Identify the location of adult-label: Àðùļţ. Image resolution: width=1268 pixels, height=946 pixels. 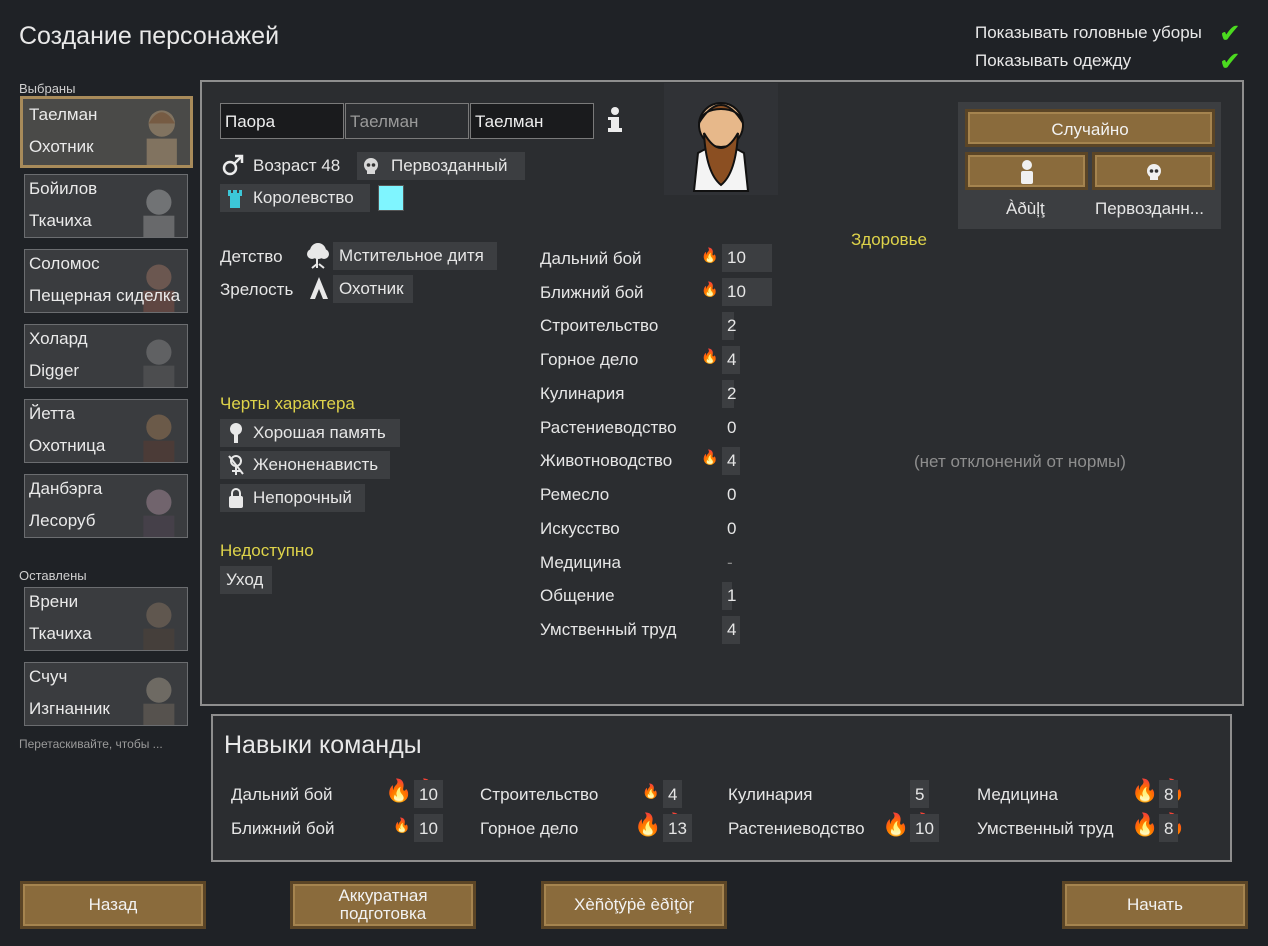
(1025, 208).